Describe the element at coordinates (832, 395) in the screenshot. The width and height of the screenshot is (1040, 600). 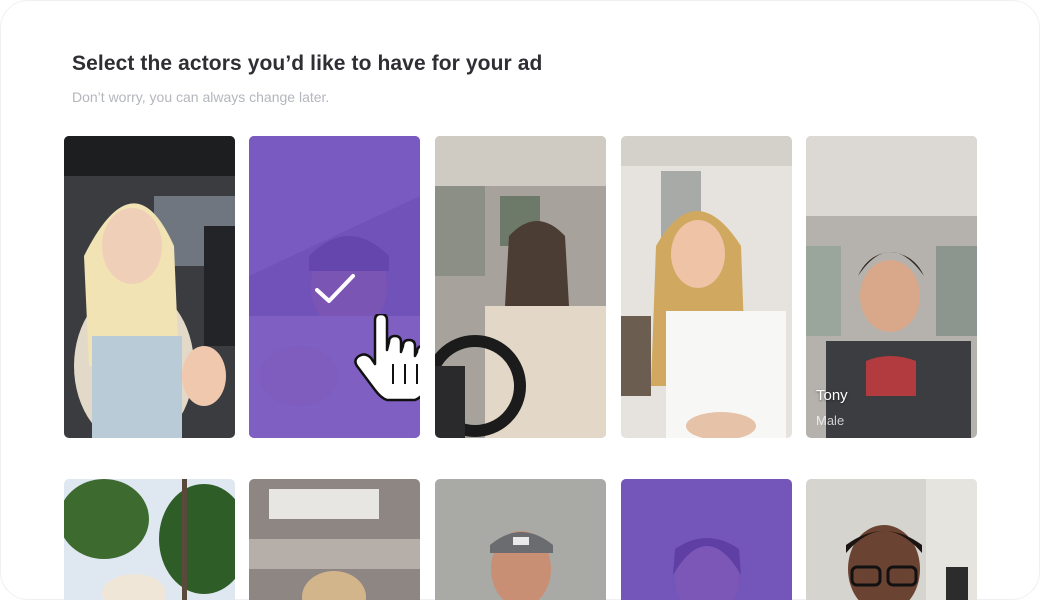
I see `actor-name: Tony` at that location.